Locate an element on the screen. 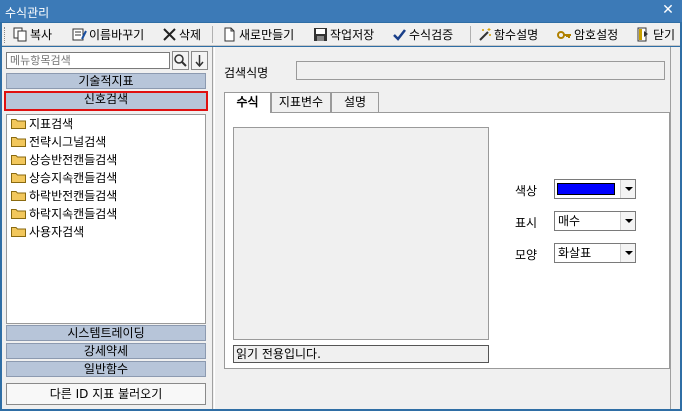 The image size is (682, 411). search-next-button is located at coordinates (199, 60).